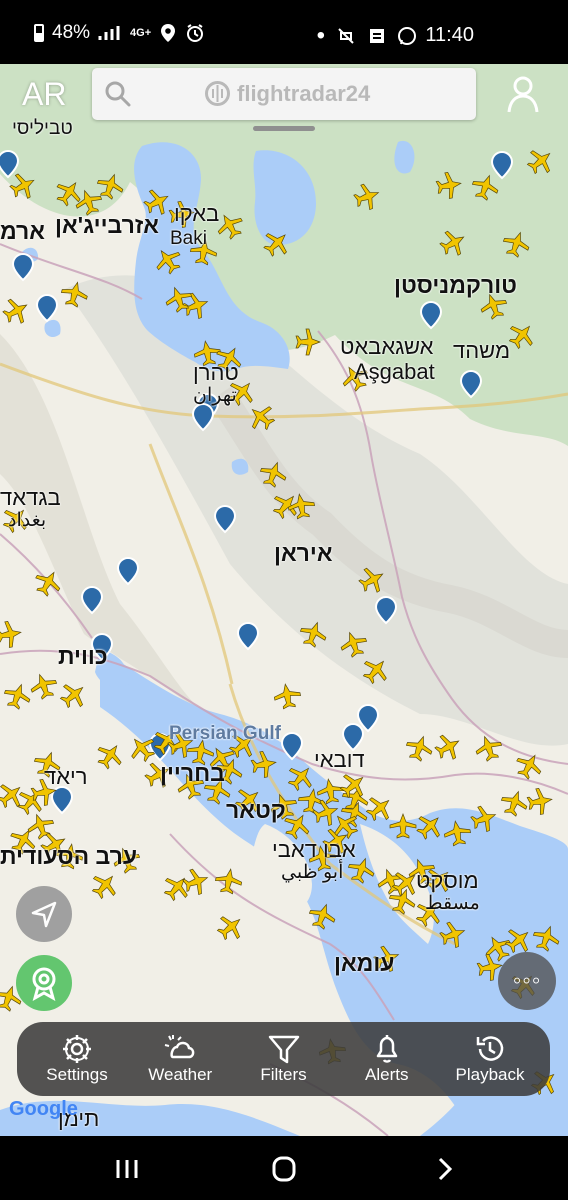 This screenshot has height=1200, width=568. What do you see at coordinates (77, 1074) in the screenshot?
I see `settings-label: Settings` at bounding box center [77, 1074].